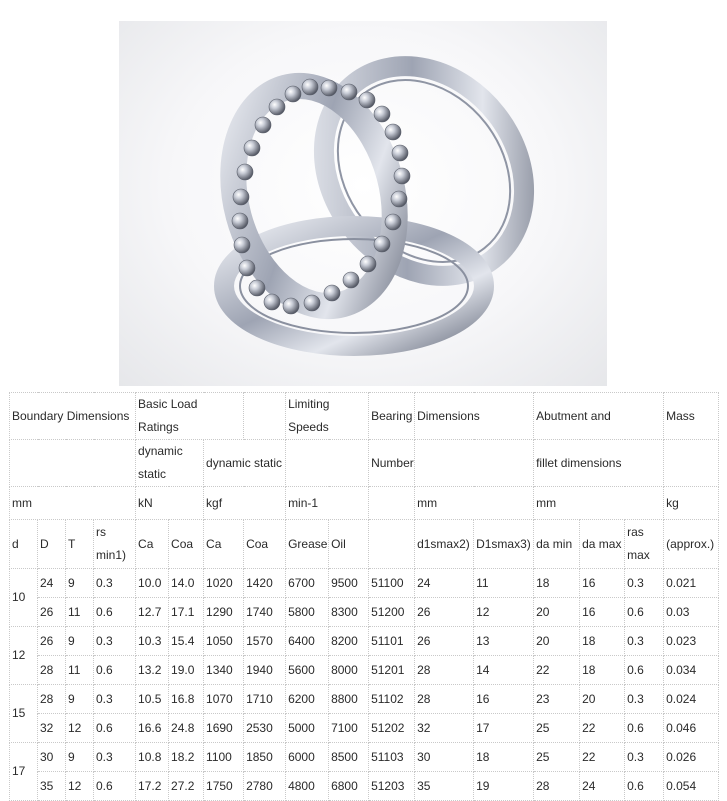 The image size is (727, 801). Describe the element at coordinates (392, 463) in the screenshot. I see `number-header: Number` at that location.